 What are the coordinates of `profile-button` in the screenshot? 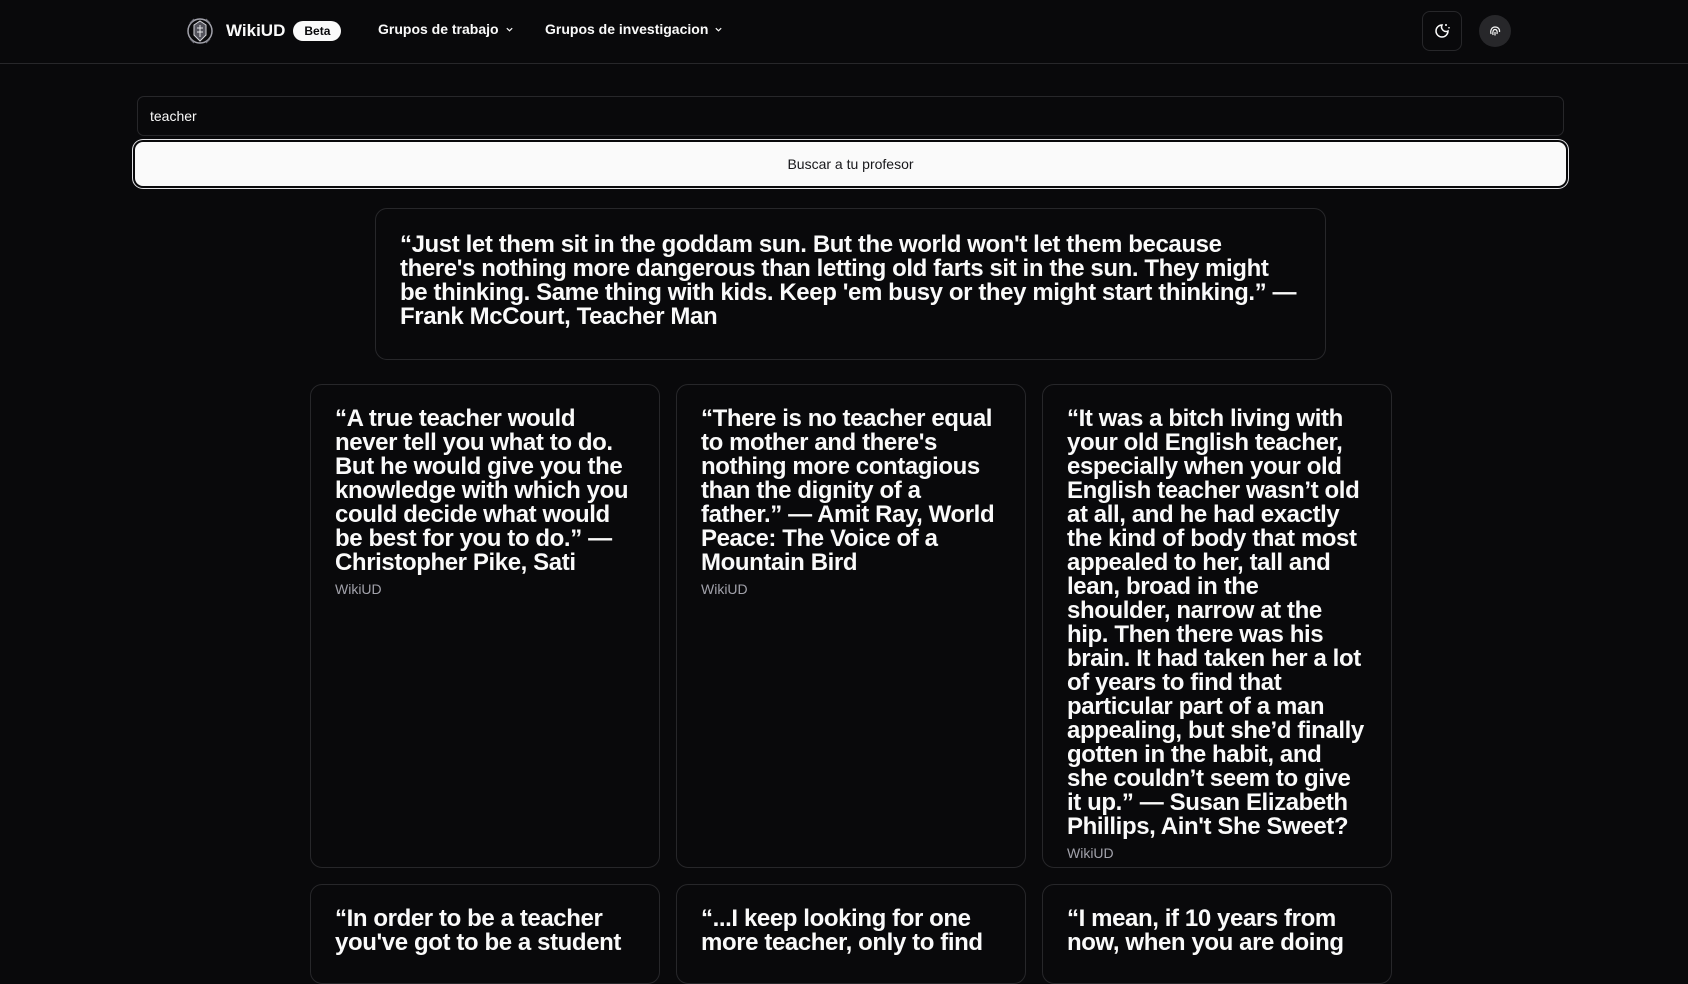 It's located at (1495, 31).